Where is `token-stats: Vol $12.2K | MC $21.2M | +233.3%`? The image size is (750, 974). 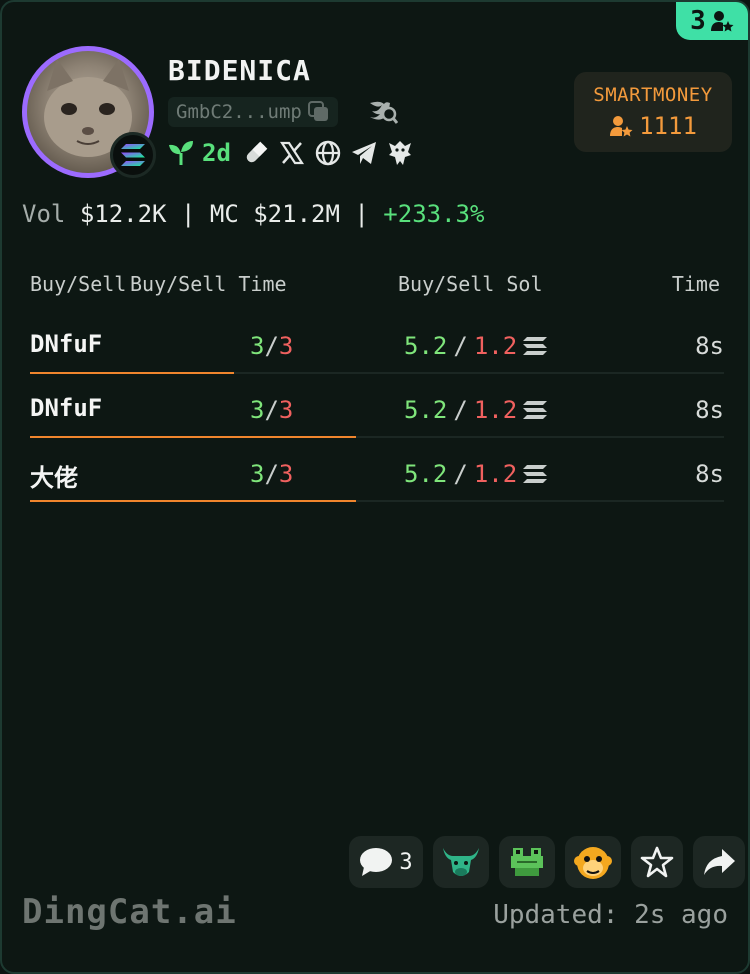
token-stats: Vol $12.2K | MC $21.2M | +233.3% is located at coordinates (253, 214).